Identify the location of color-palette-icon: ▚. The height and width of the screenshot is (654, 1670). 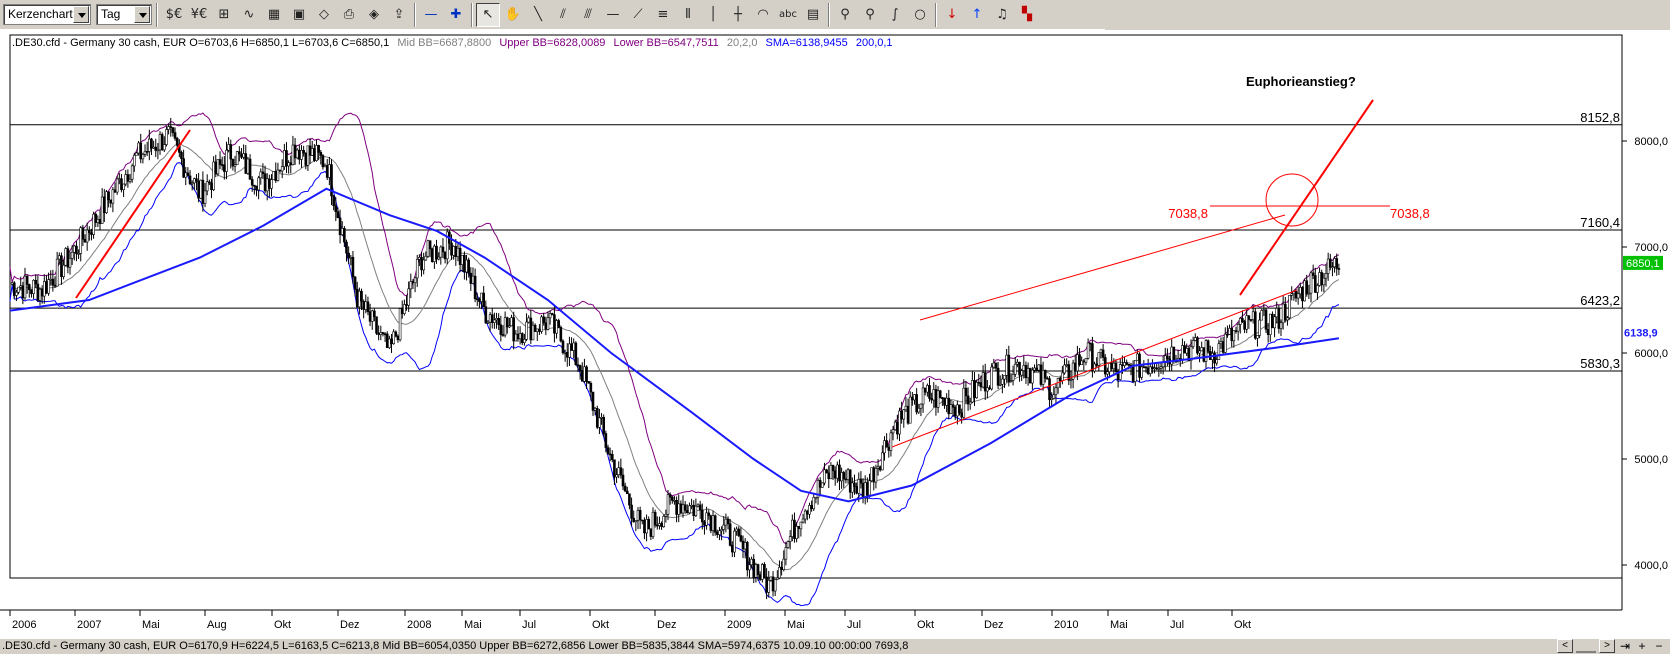
(1027, 14).